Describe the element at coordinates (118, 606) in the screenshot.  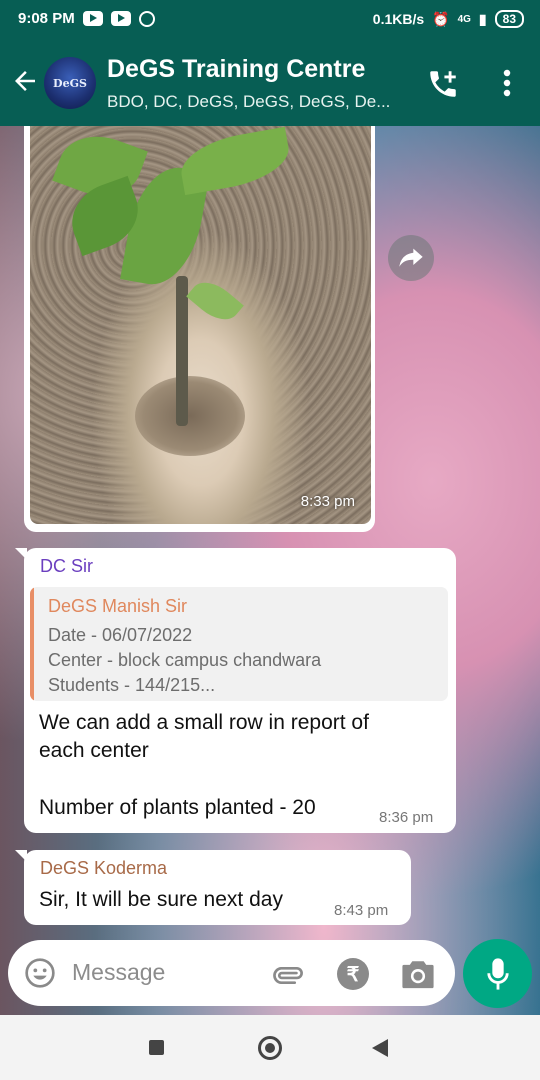
I see `quoted-author: DeGS Manish Sir` at that location.